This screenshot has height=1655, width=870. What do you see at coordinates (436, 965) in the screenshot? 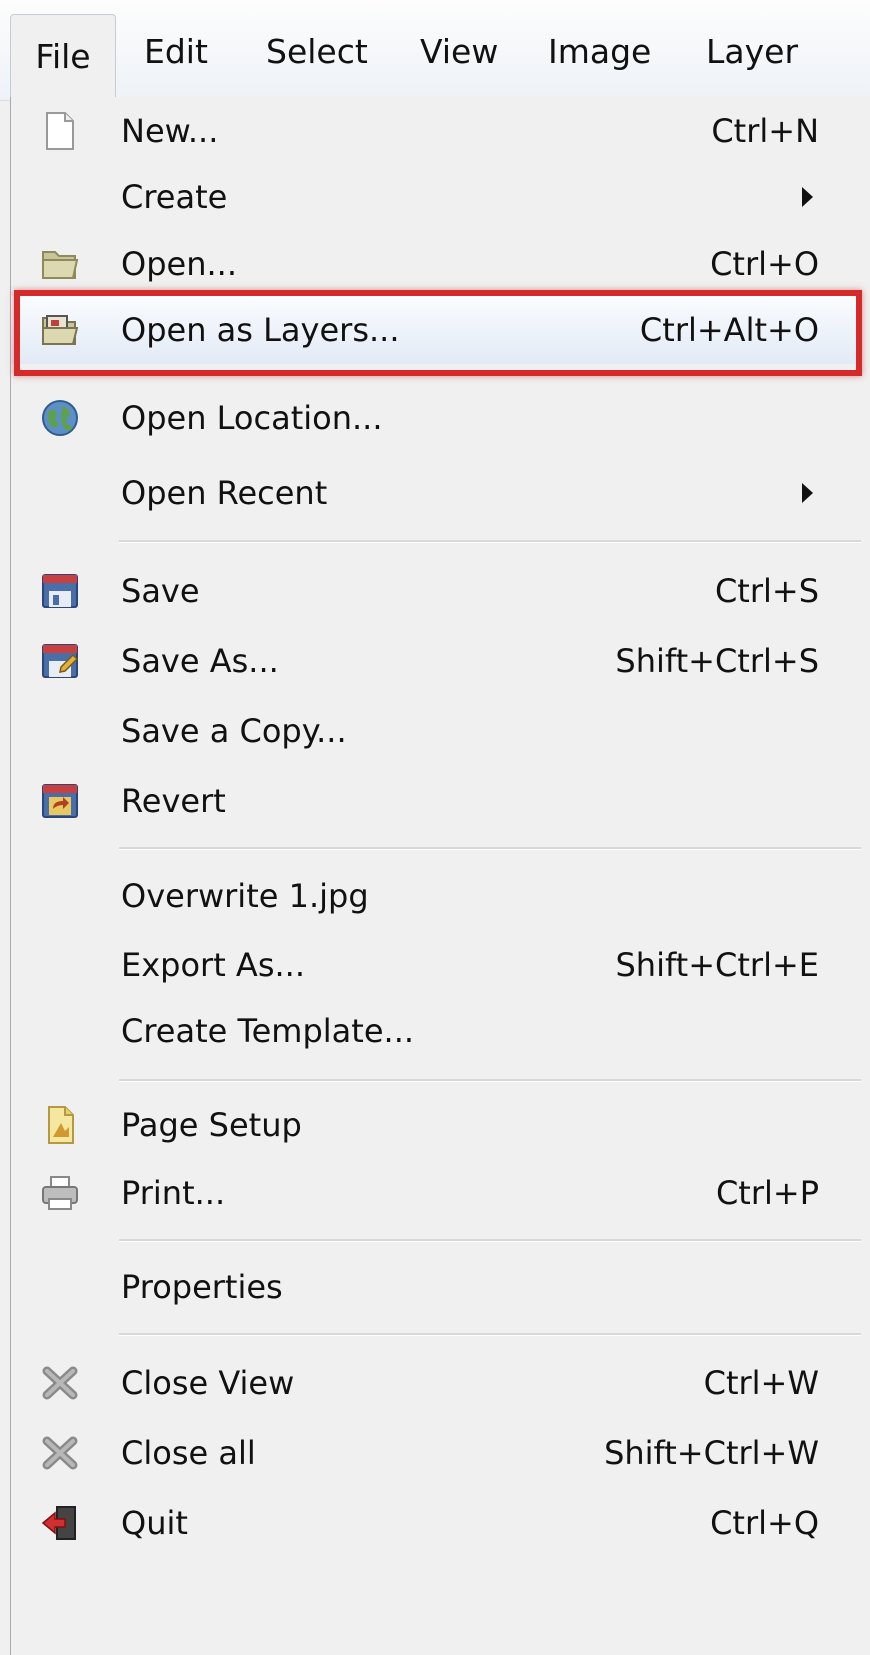
I see `menu-item-export-as: Export As... Shift+Ctrl+E` at bounding box center [436, 965].